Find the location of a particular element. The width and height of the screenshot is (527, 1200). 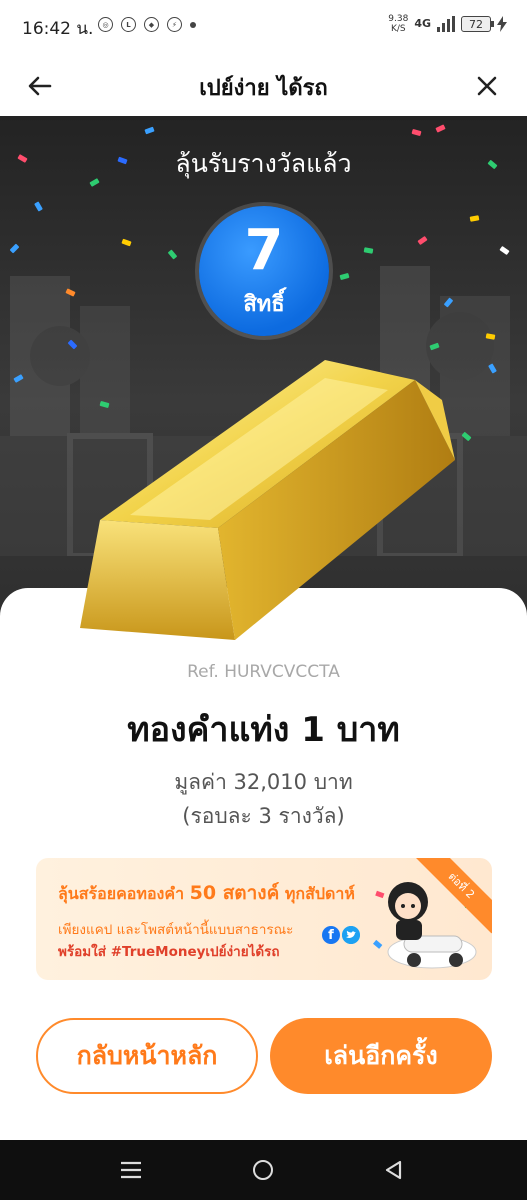

facebook-icon: f is located at coordinates (331, 935).